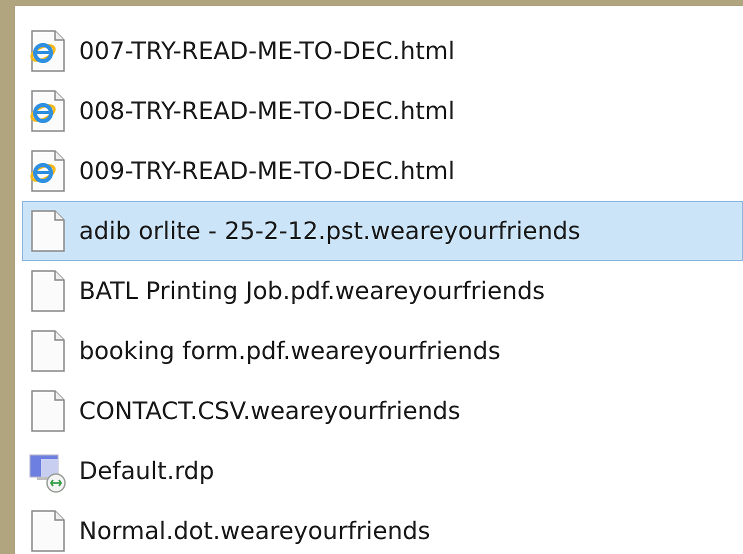  Describe the element at coordinates (289, 351) in the screenshot. I see `file-name: booking form.pdf.weareyourfriends` at that location.